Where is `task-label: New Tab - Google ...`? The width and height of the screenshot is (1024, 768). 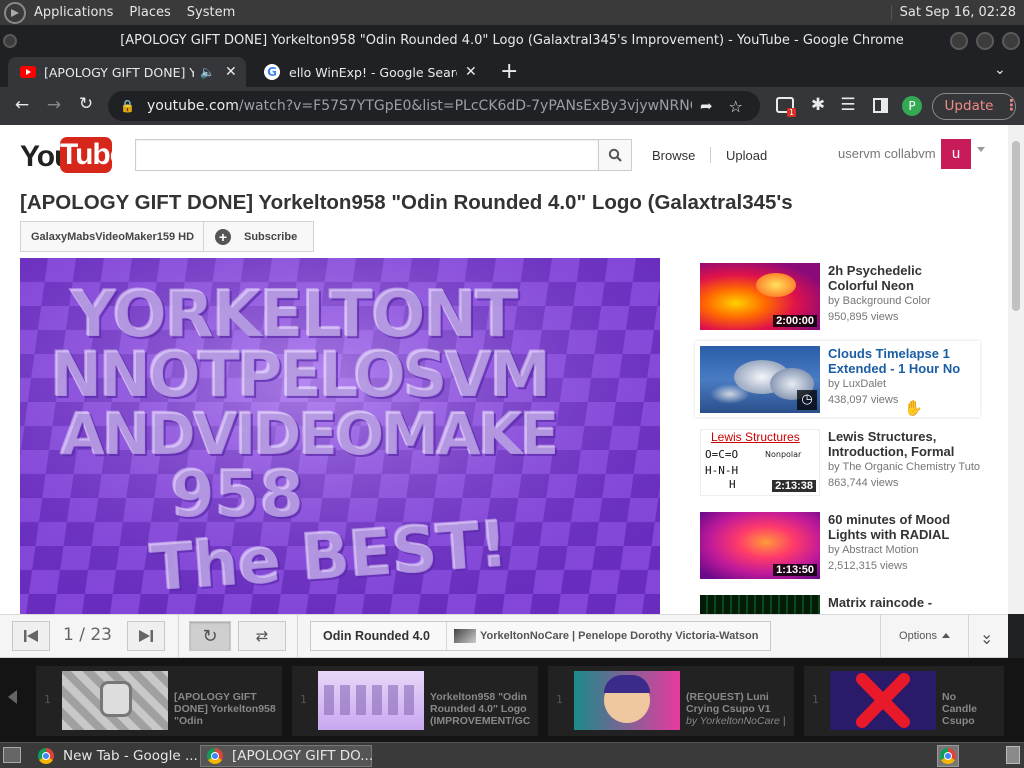
task-label: New Tab - Google ... is located at coordinates (130, 756).